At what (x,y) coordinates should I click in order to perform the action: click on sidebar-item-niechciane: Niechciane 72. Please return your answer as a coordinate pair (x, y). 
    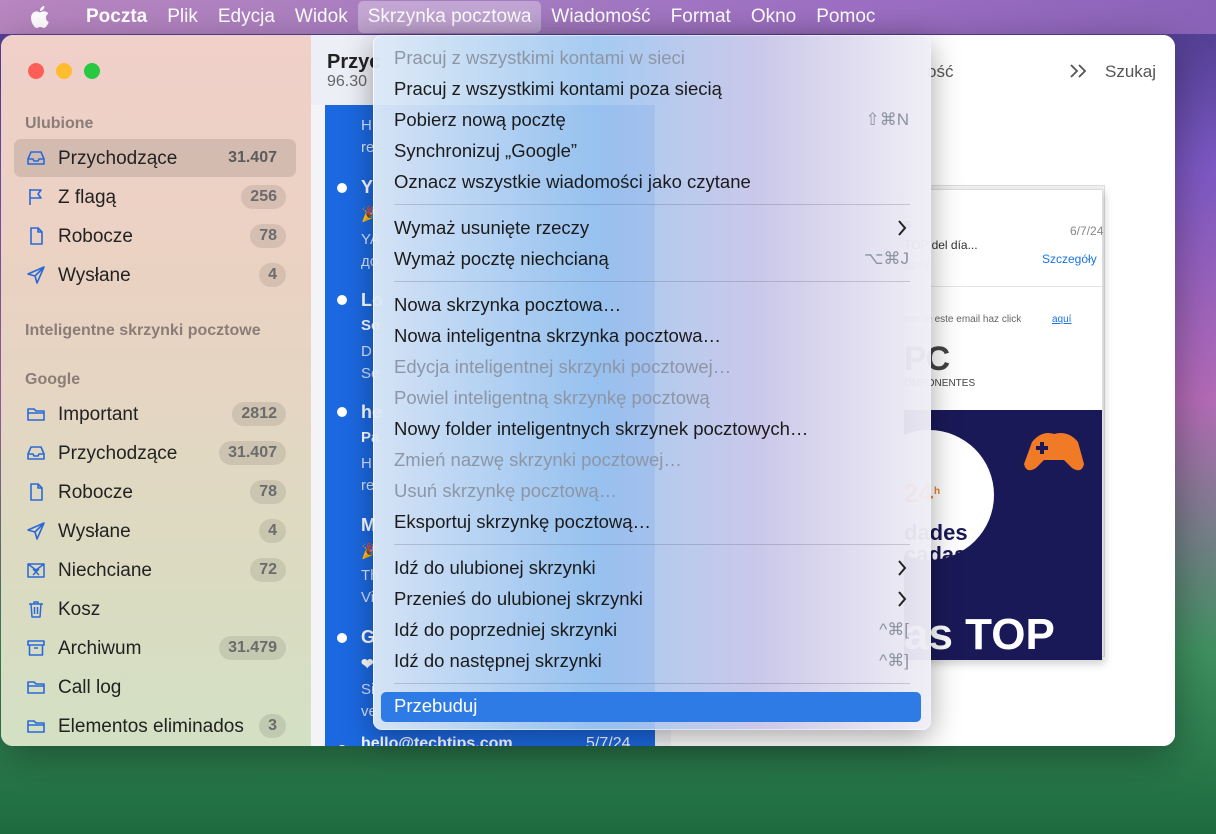
    Looking at the image, I should click on (155, 570).